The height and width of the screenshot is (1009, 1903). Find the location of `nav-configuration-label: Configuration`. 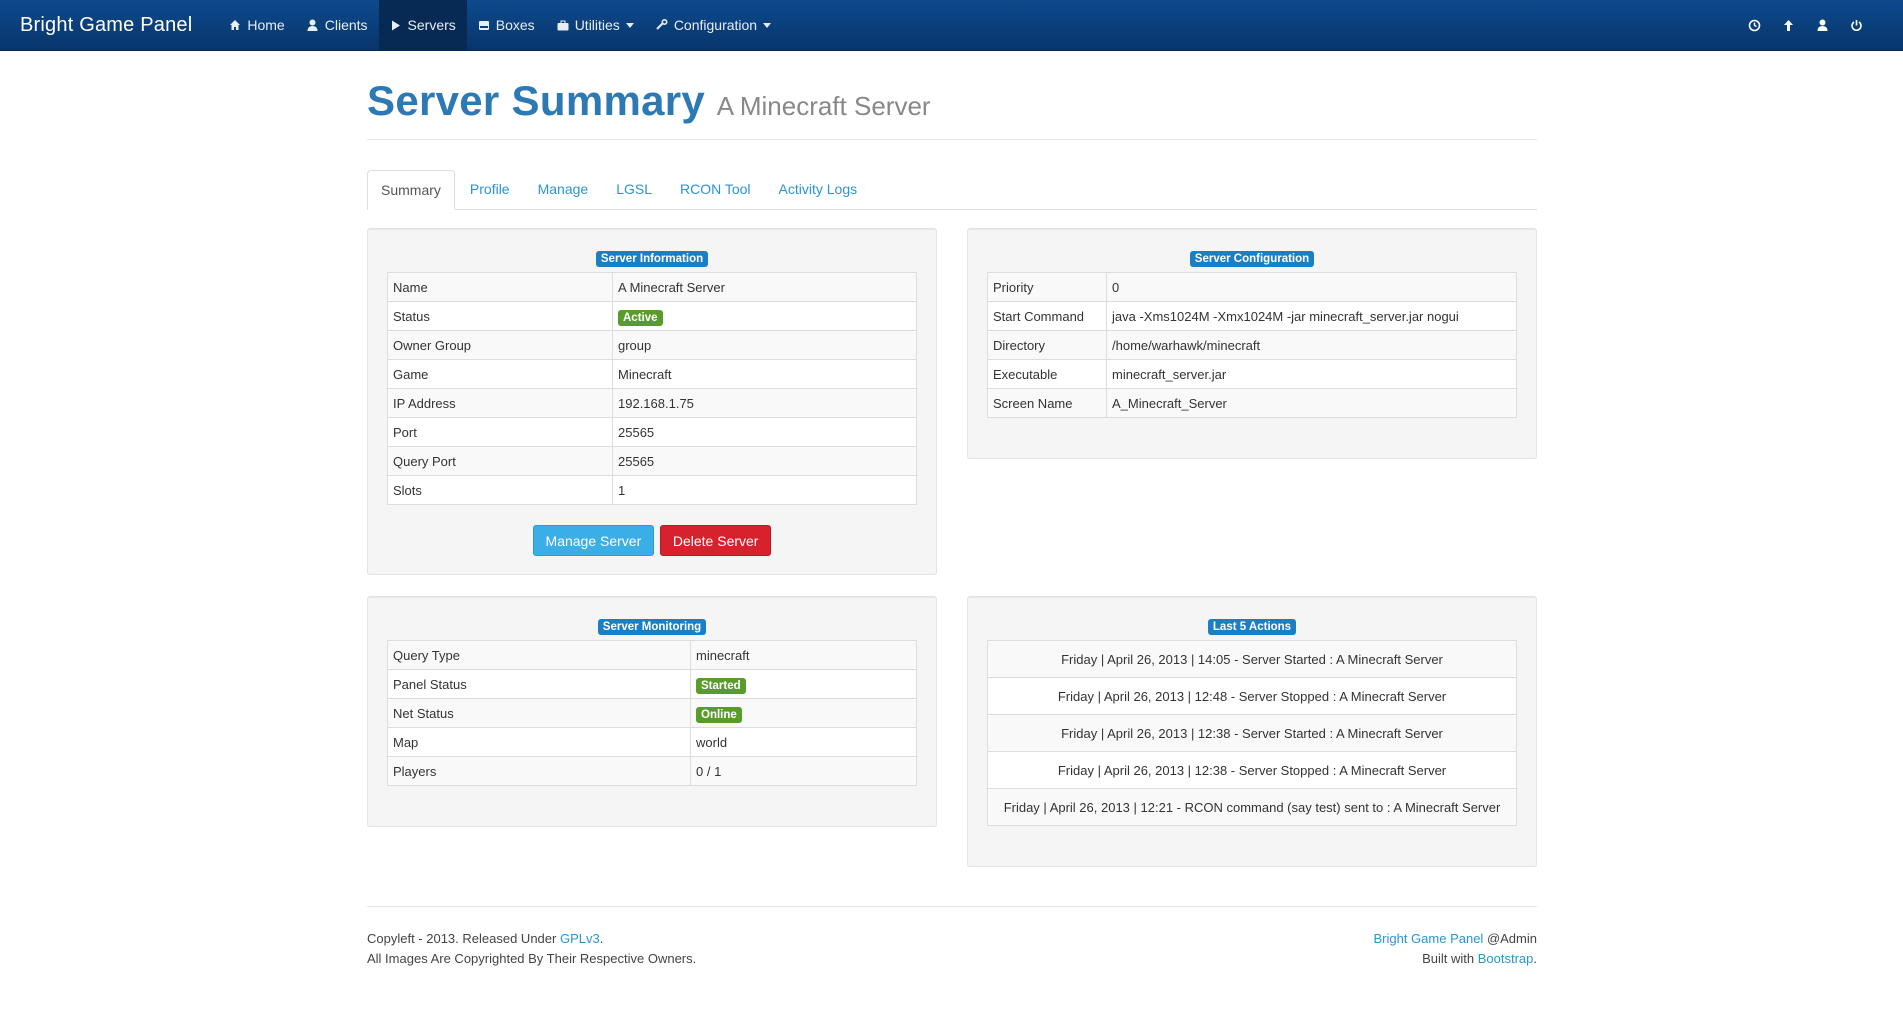

nav-configuration-label: Configuration is located at coordinates (715, 25).